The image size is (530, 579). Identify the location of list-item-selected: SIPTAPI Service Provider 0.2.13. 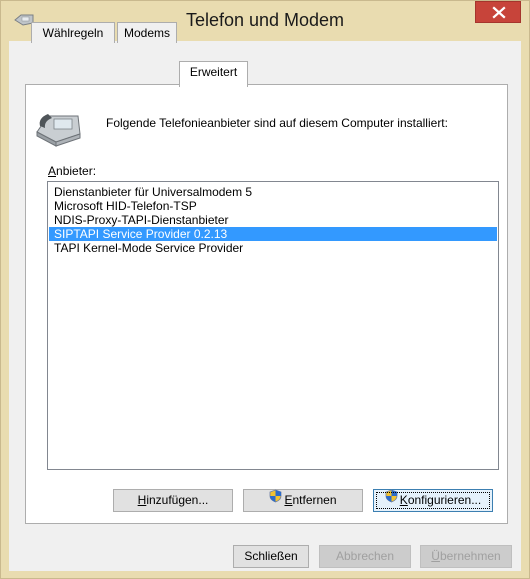
(273, 234).